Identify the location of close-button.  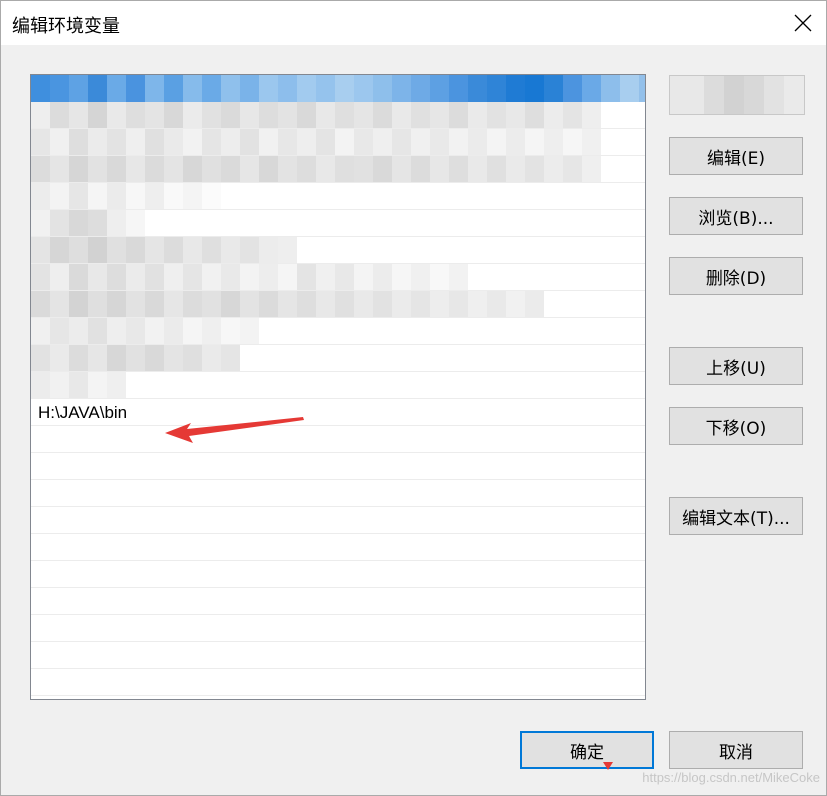
(803, 23).